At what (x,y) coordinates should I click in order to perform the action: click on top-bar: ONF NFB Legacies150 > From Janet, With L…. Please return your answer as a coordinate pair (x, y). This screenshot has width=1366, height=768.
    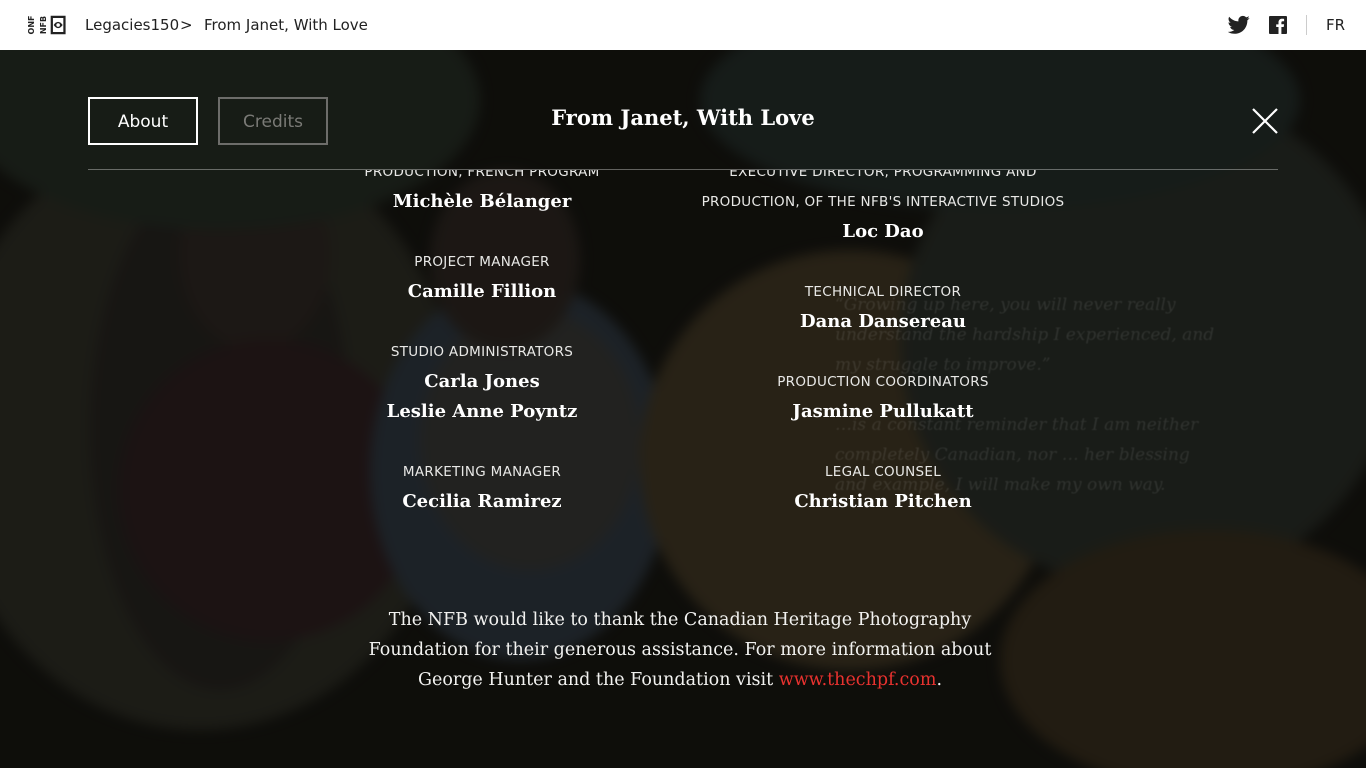
    Looking at the image, I should click on (683, 25).